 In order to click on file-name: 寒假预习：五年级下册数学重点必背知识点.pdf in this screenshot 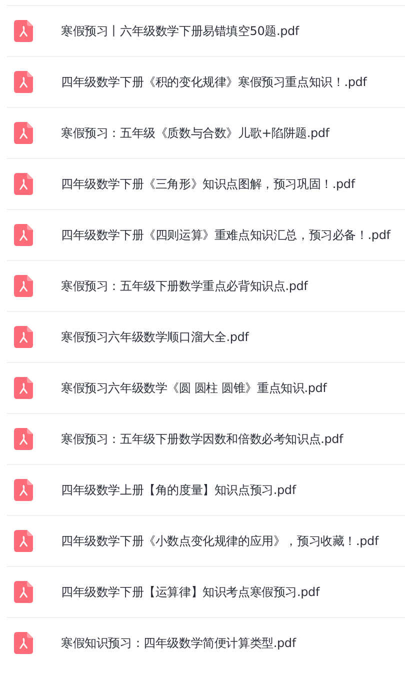, I will do `click(184, 286)`.